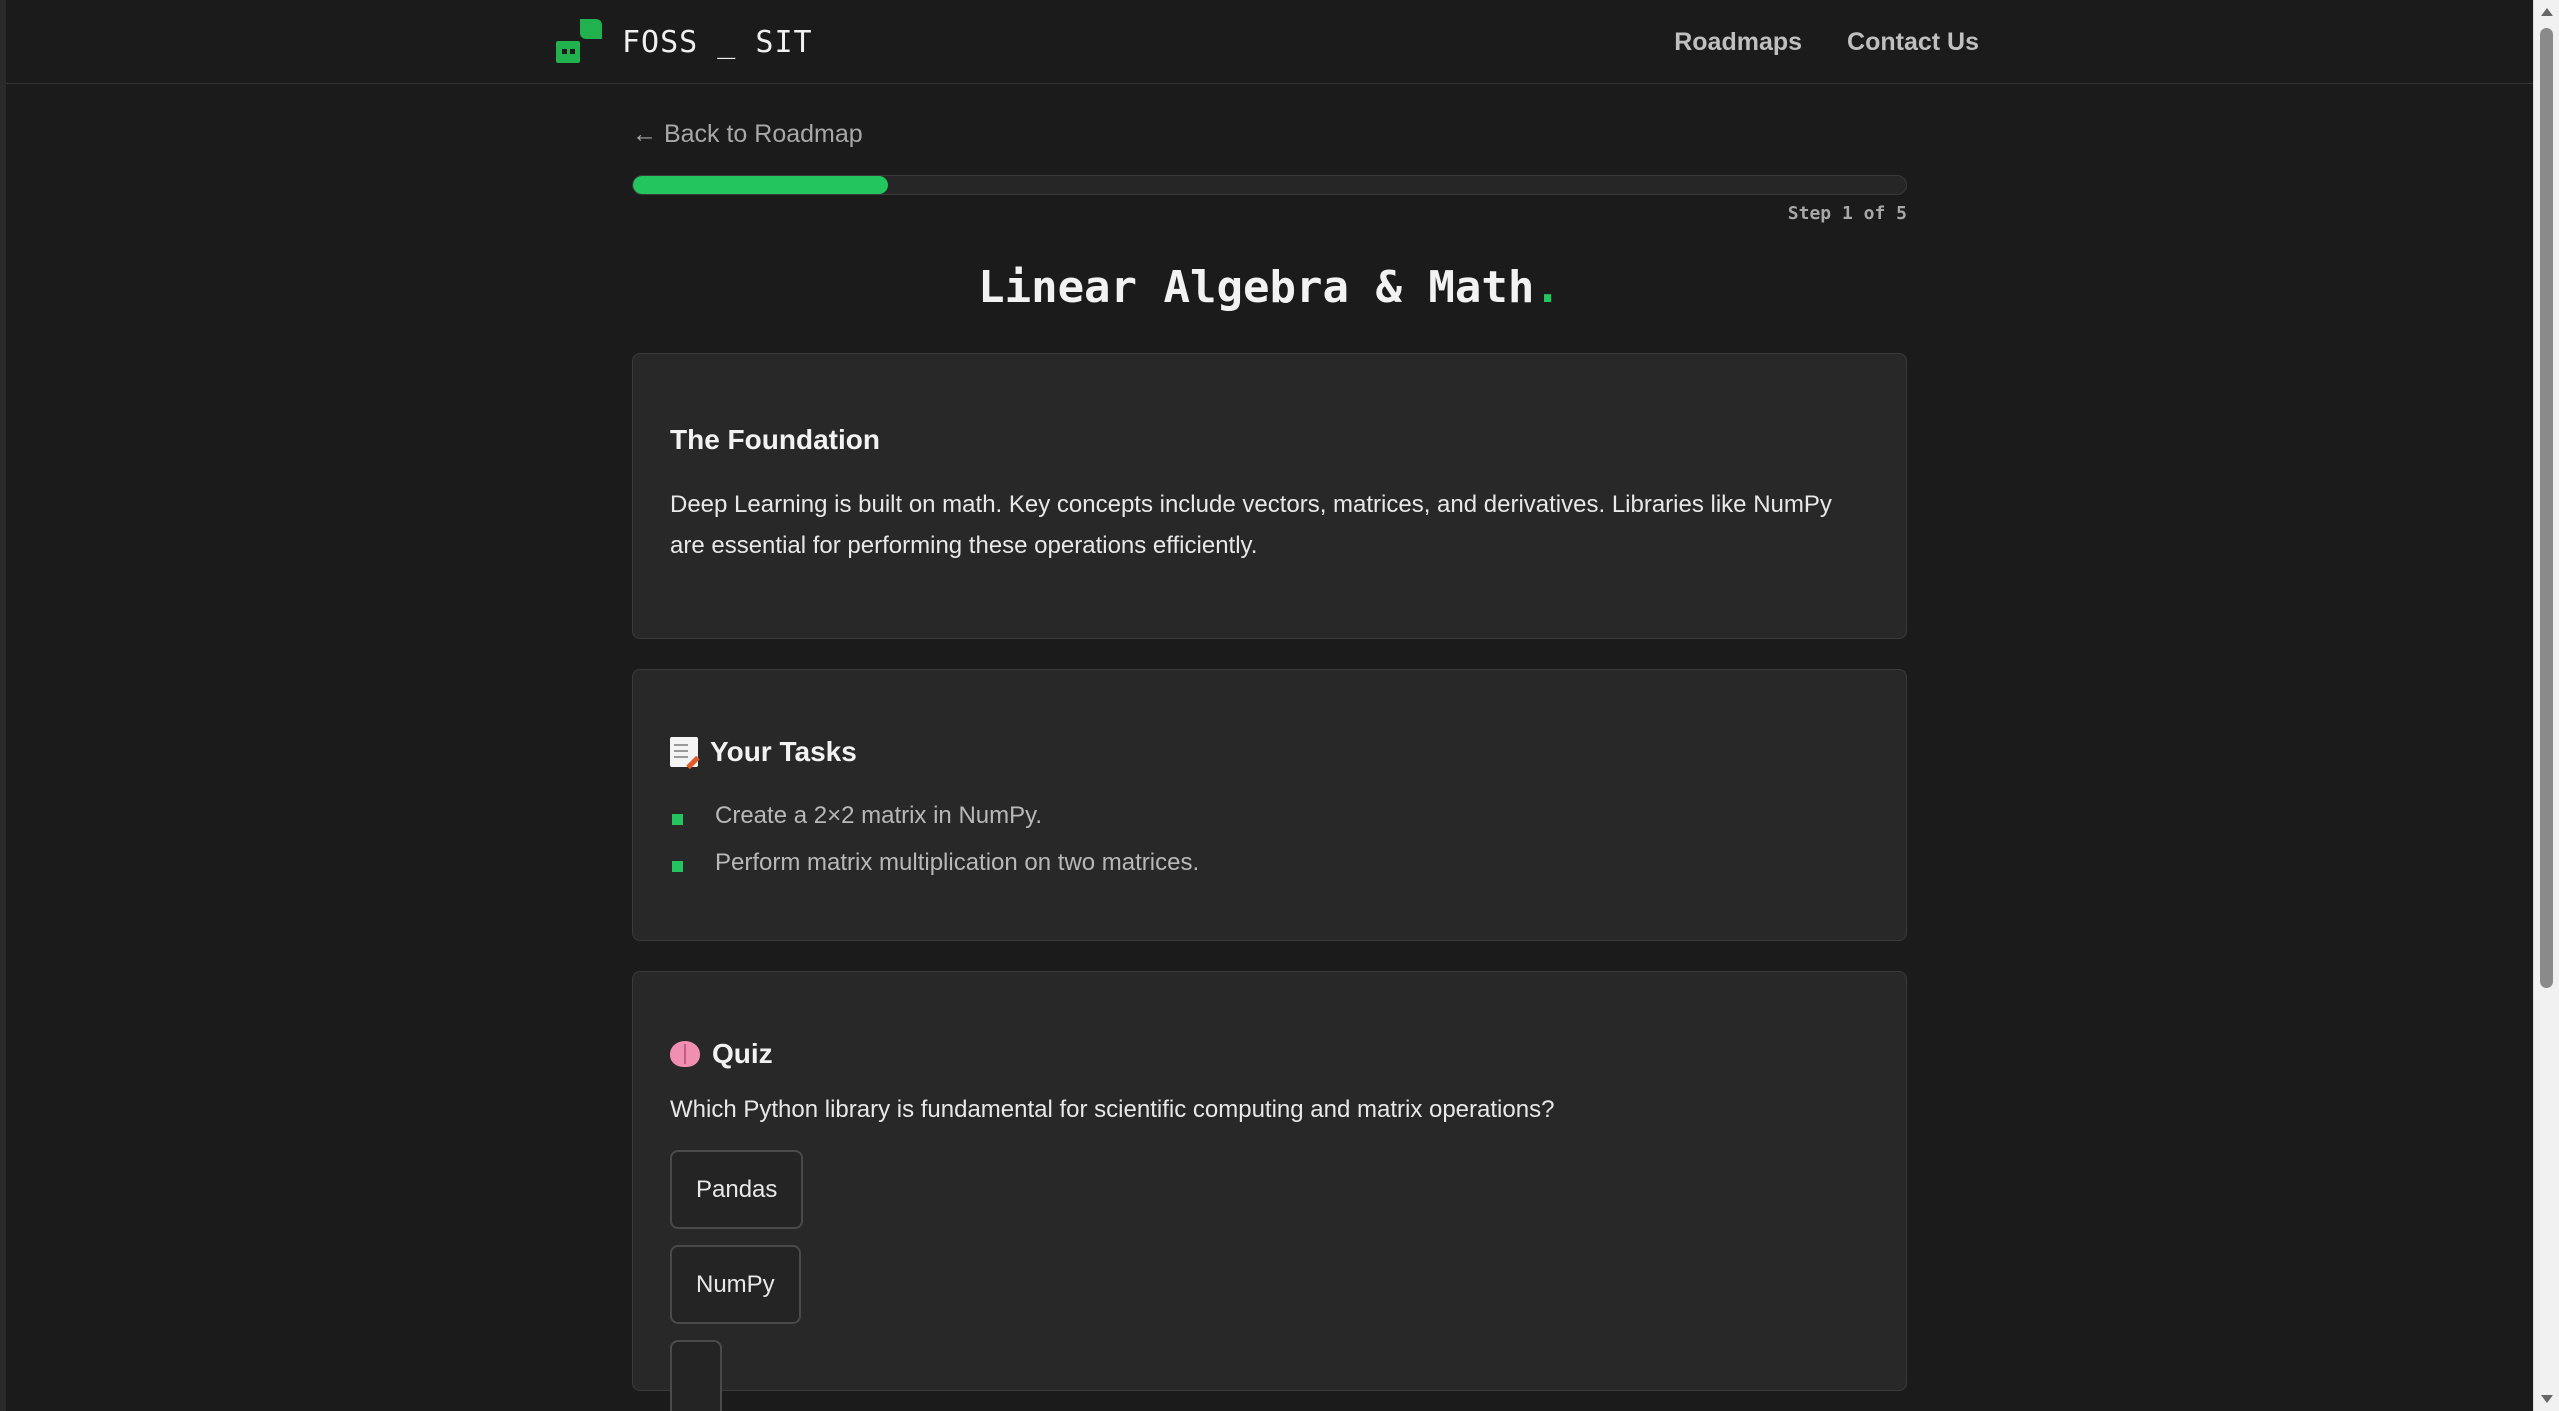 This screenshot has width=2559, height=1411. What do you see at coordinates (735, 1284) in the screenshot?
I see `quiz-option-numpy: NumPy` at bounding box center [735, 1284].